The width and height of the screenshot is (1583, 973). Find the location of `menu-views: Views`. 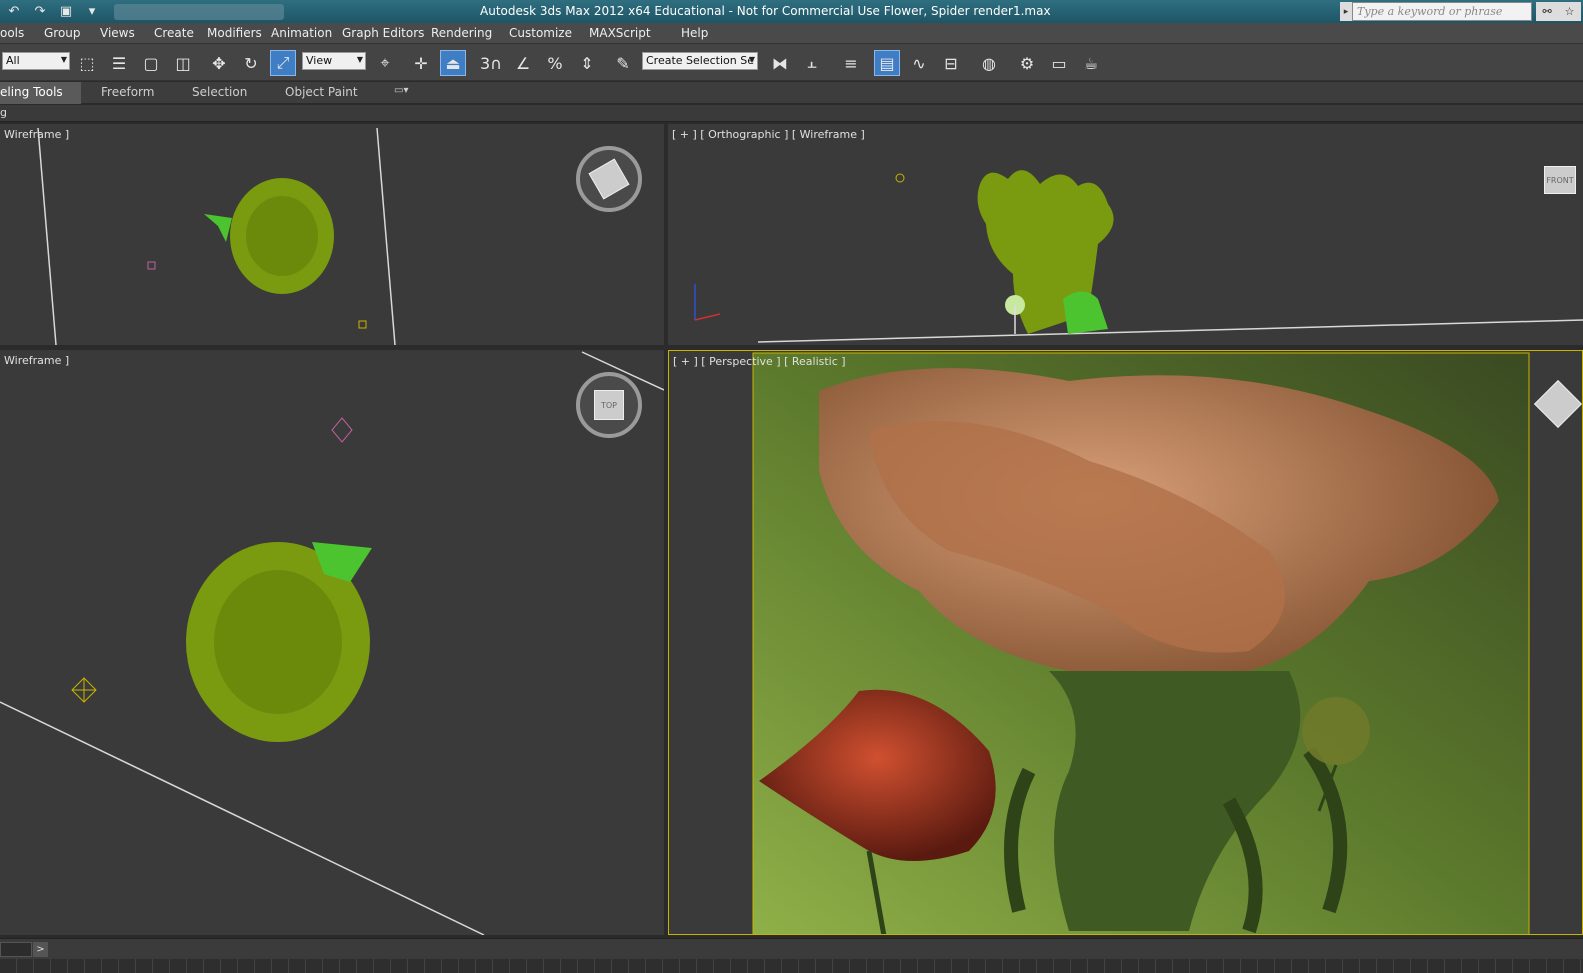

menu-views: Views is located at coordinates (117, 33).